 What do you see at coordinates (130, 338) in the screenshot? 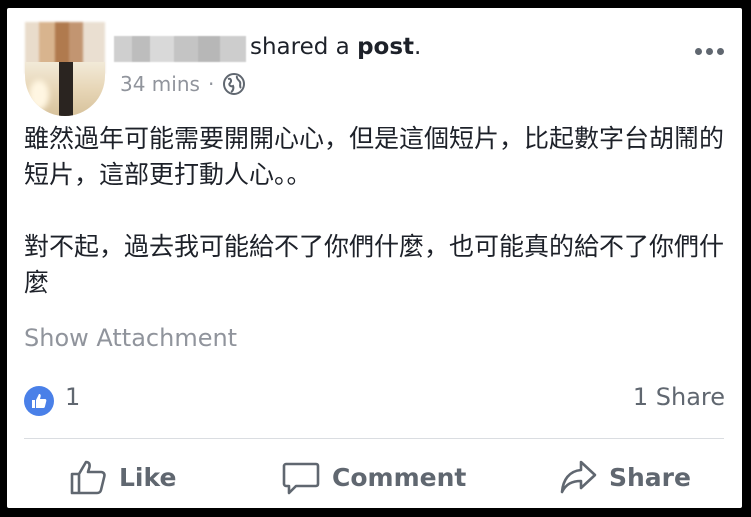
I see `show-attachment-link: Show Attachment` at bounding box center [130, 338].